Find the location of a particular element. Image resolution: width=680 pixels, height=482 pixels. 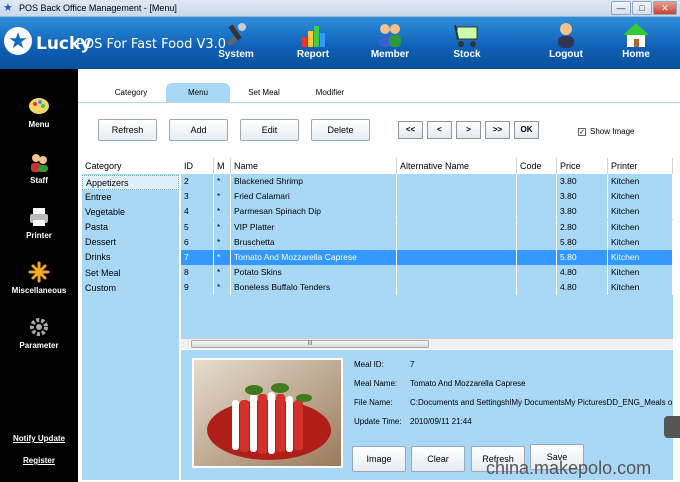

category-item: Vegetable is located at coordinates (130, 212).